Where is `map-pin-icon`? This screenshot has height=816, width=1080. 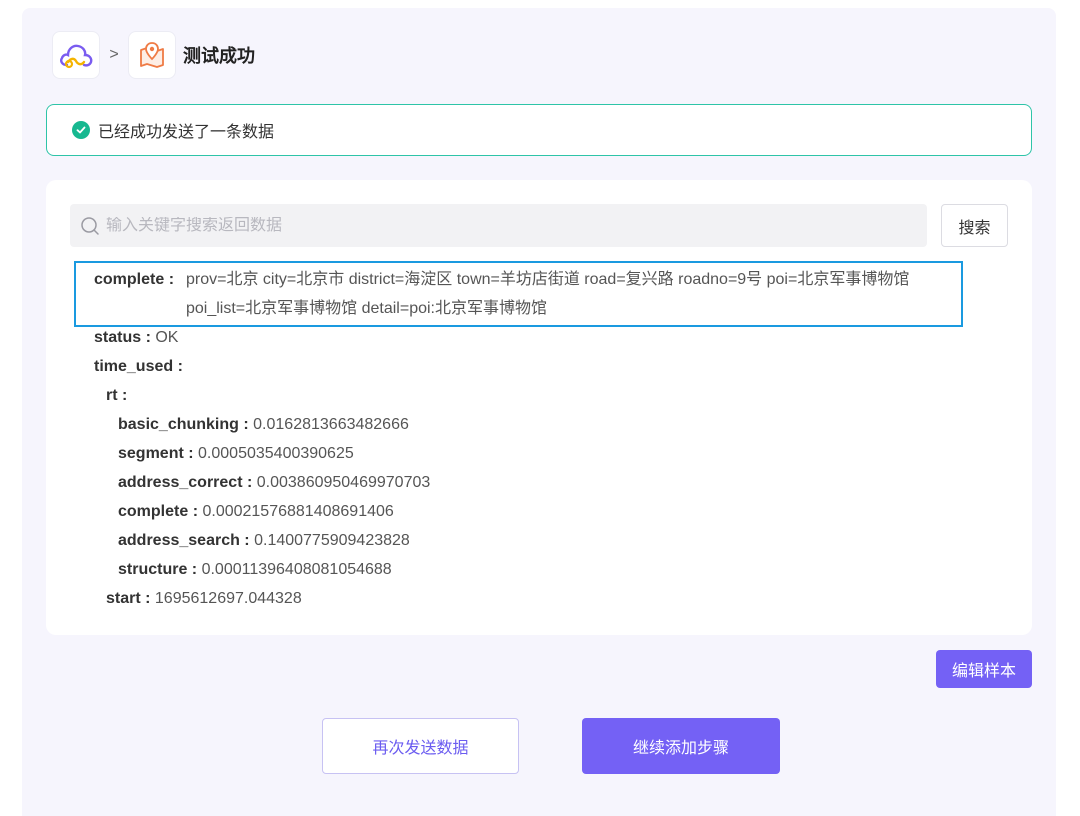 map-pin-icon is located at coordinates (152, 55).